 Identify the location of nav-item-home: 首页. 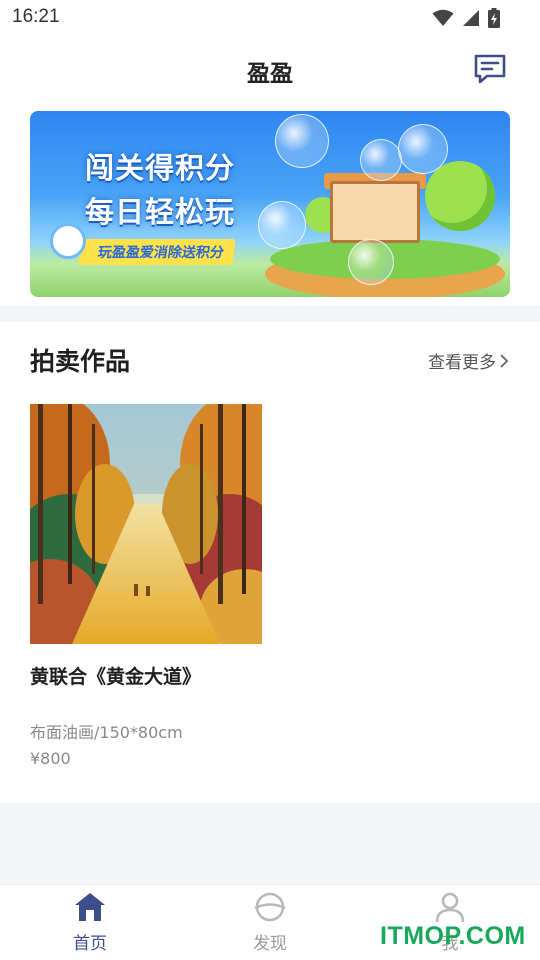
(90, 922).